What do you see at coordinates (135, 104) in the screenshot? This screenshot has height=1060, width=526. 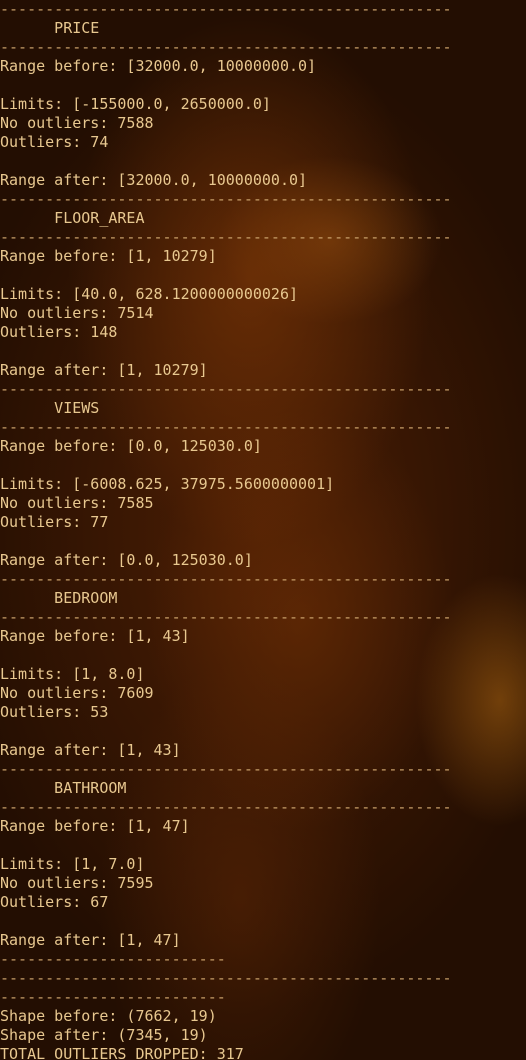 I see `output-line: Limits: [-155000.0, 2650000.0]` at bounding box center [135, 104].